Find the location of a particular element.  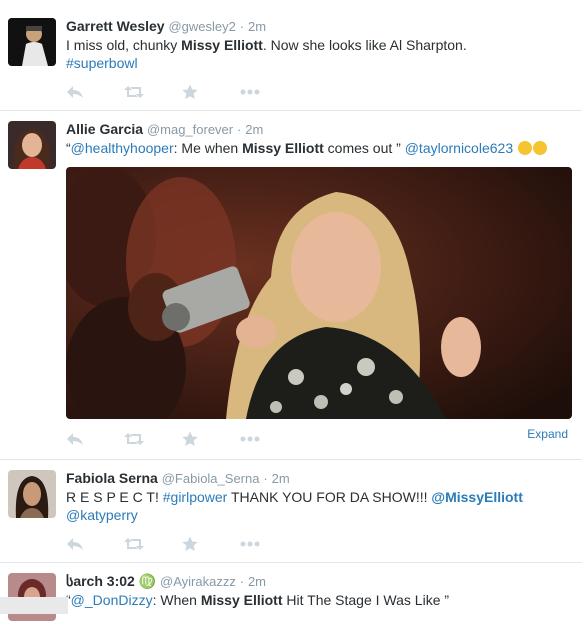

hashtag-link: #girlpower is located at coordinates (195, 497).